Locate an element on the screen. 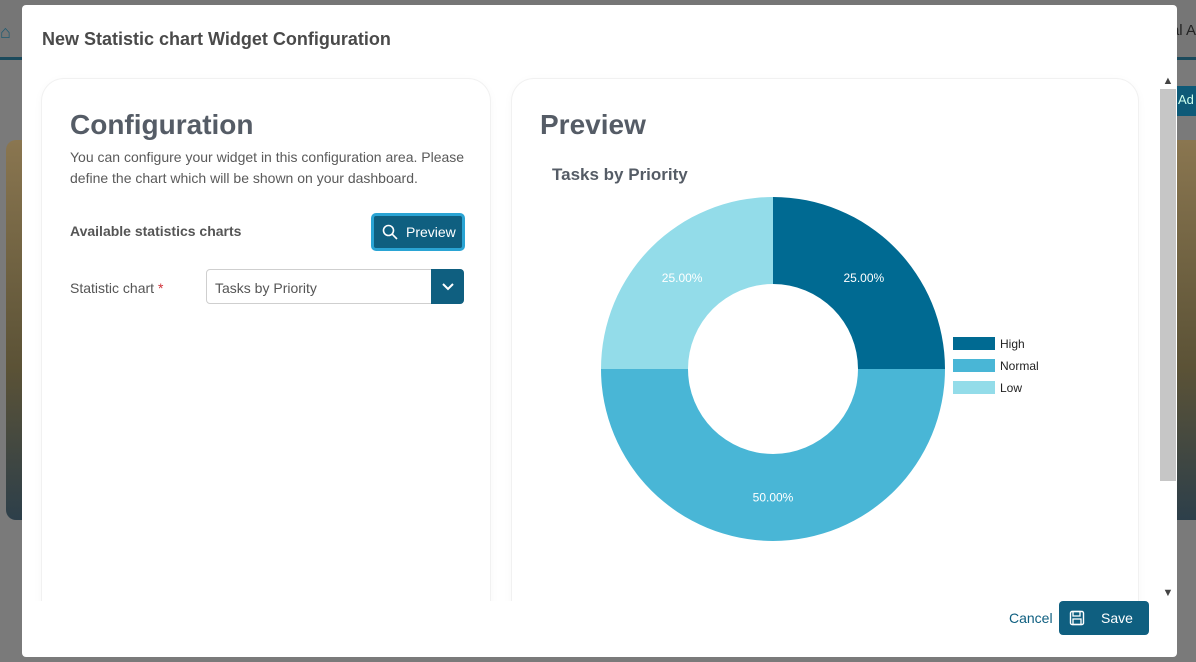 The image size is (1196, 662). dropdown-toggle-button is located at coordinates (447, 286).